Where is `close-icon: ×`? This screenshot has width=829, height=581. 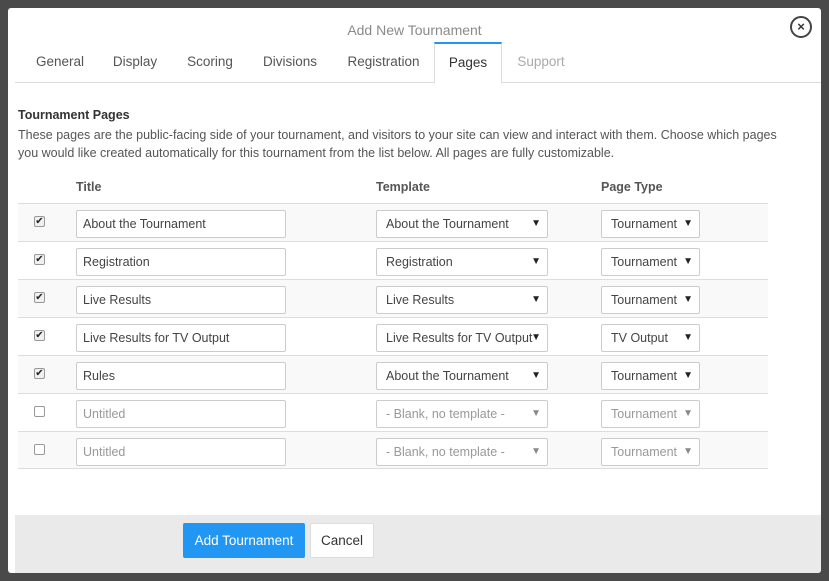
close-icon: × is located at coordinates (801, 26).